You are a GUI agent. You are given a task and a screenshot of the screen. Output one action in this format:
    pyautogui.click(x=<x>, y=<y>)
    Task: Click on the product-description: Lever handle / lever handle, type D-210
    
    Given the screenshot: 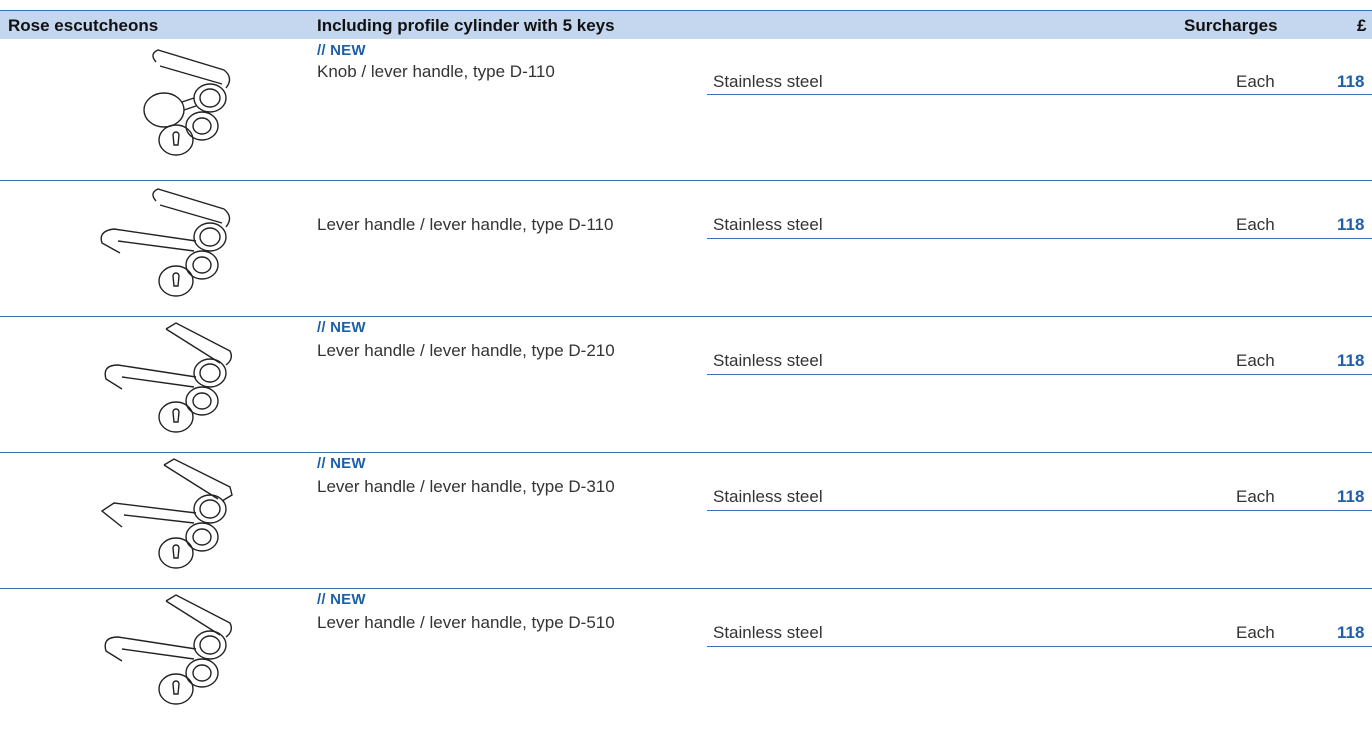 What is the action you would take?
    pyautogui.click(x=466, y=350)
    